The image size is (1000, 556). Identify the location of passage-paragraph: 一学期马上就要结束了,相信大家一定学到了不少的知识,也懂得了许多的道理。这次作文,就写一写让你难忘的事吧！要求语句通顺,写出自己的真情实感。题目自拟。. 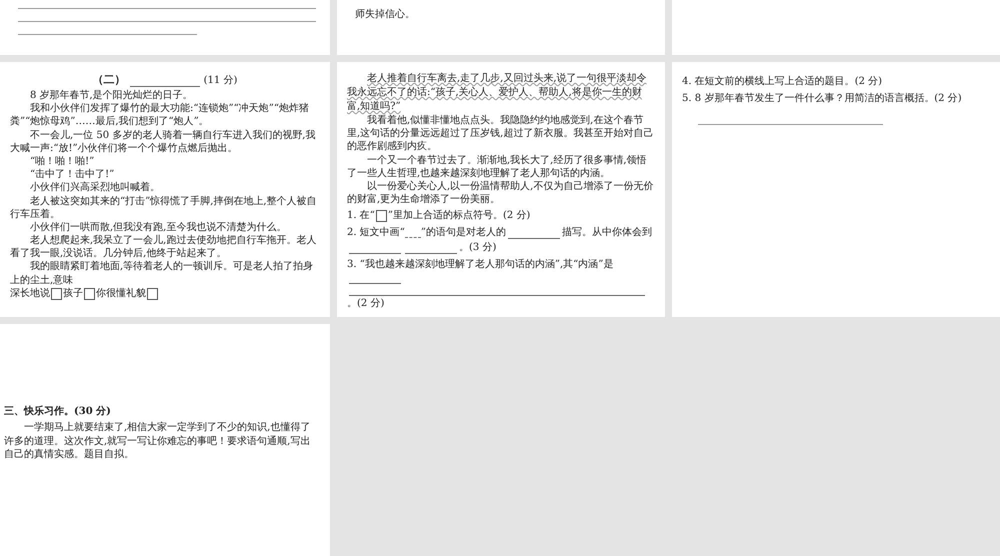
(158, 441).